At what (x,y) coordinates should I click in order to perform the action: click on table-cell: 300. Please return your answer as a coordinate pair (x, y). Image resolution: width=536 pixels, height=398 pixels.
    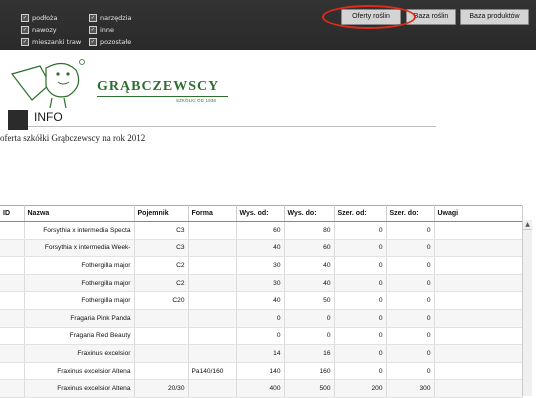
    Looking at the image, I should click on (410, 388).